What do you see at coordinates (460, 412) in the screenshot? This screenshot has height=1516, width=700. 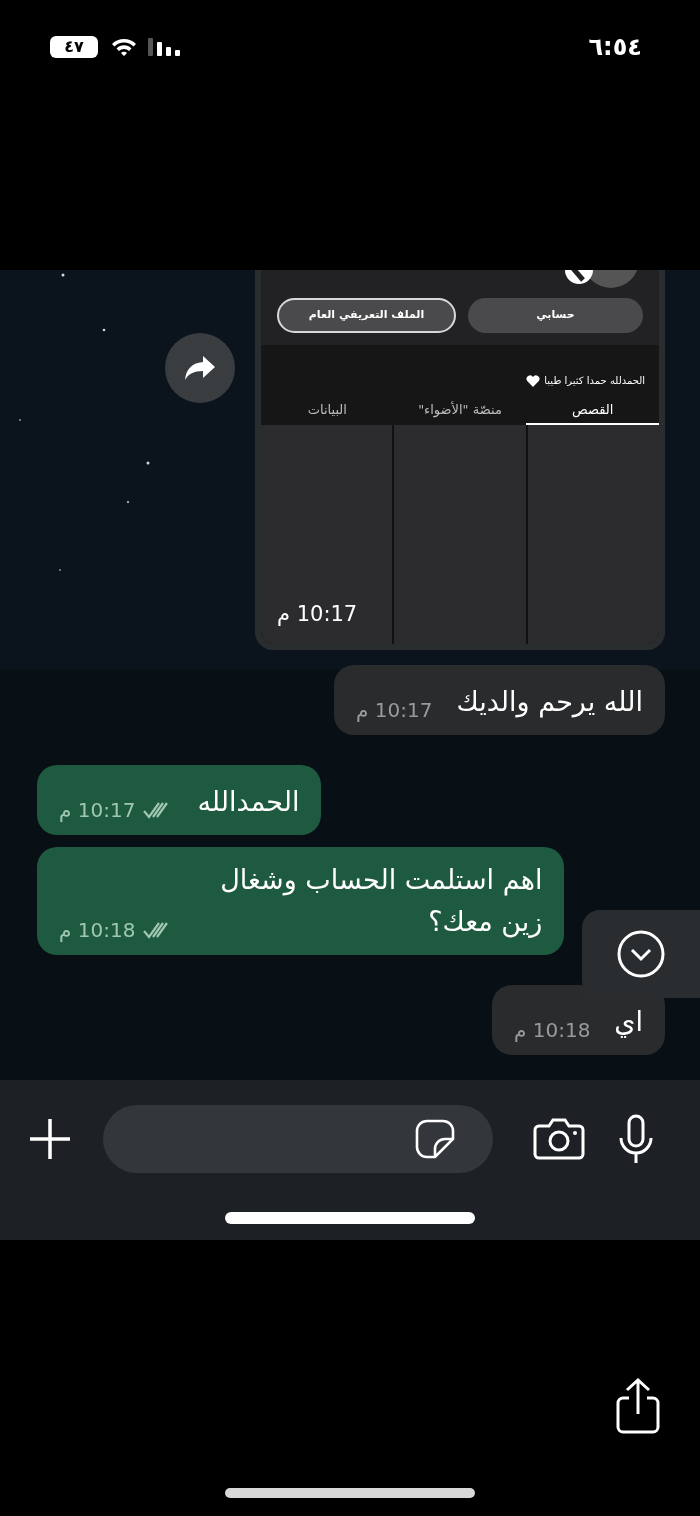 I see `profile-tab: منصّة "الأضواء"` at bounding box center [460, 412].